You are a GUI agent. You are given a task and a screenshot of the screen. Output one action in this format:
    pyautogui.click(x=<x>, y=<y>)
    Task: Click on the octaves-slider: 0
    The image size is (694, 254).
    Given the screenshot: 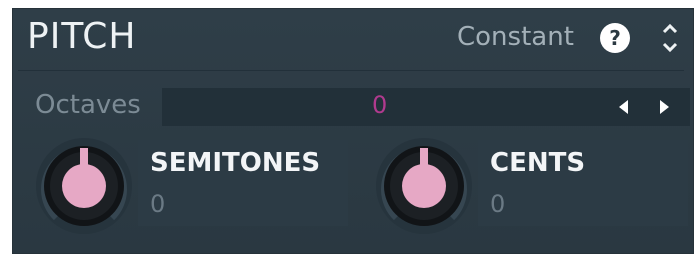 What is the action you would take?
    pyautogui.click(x=426, y=107)
    